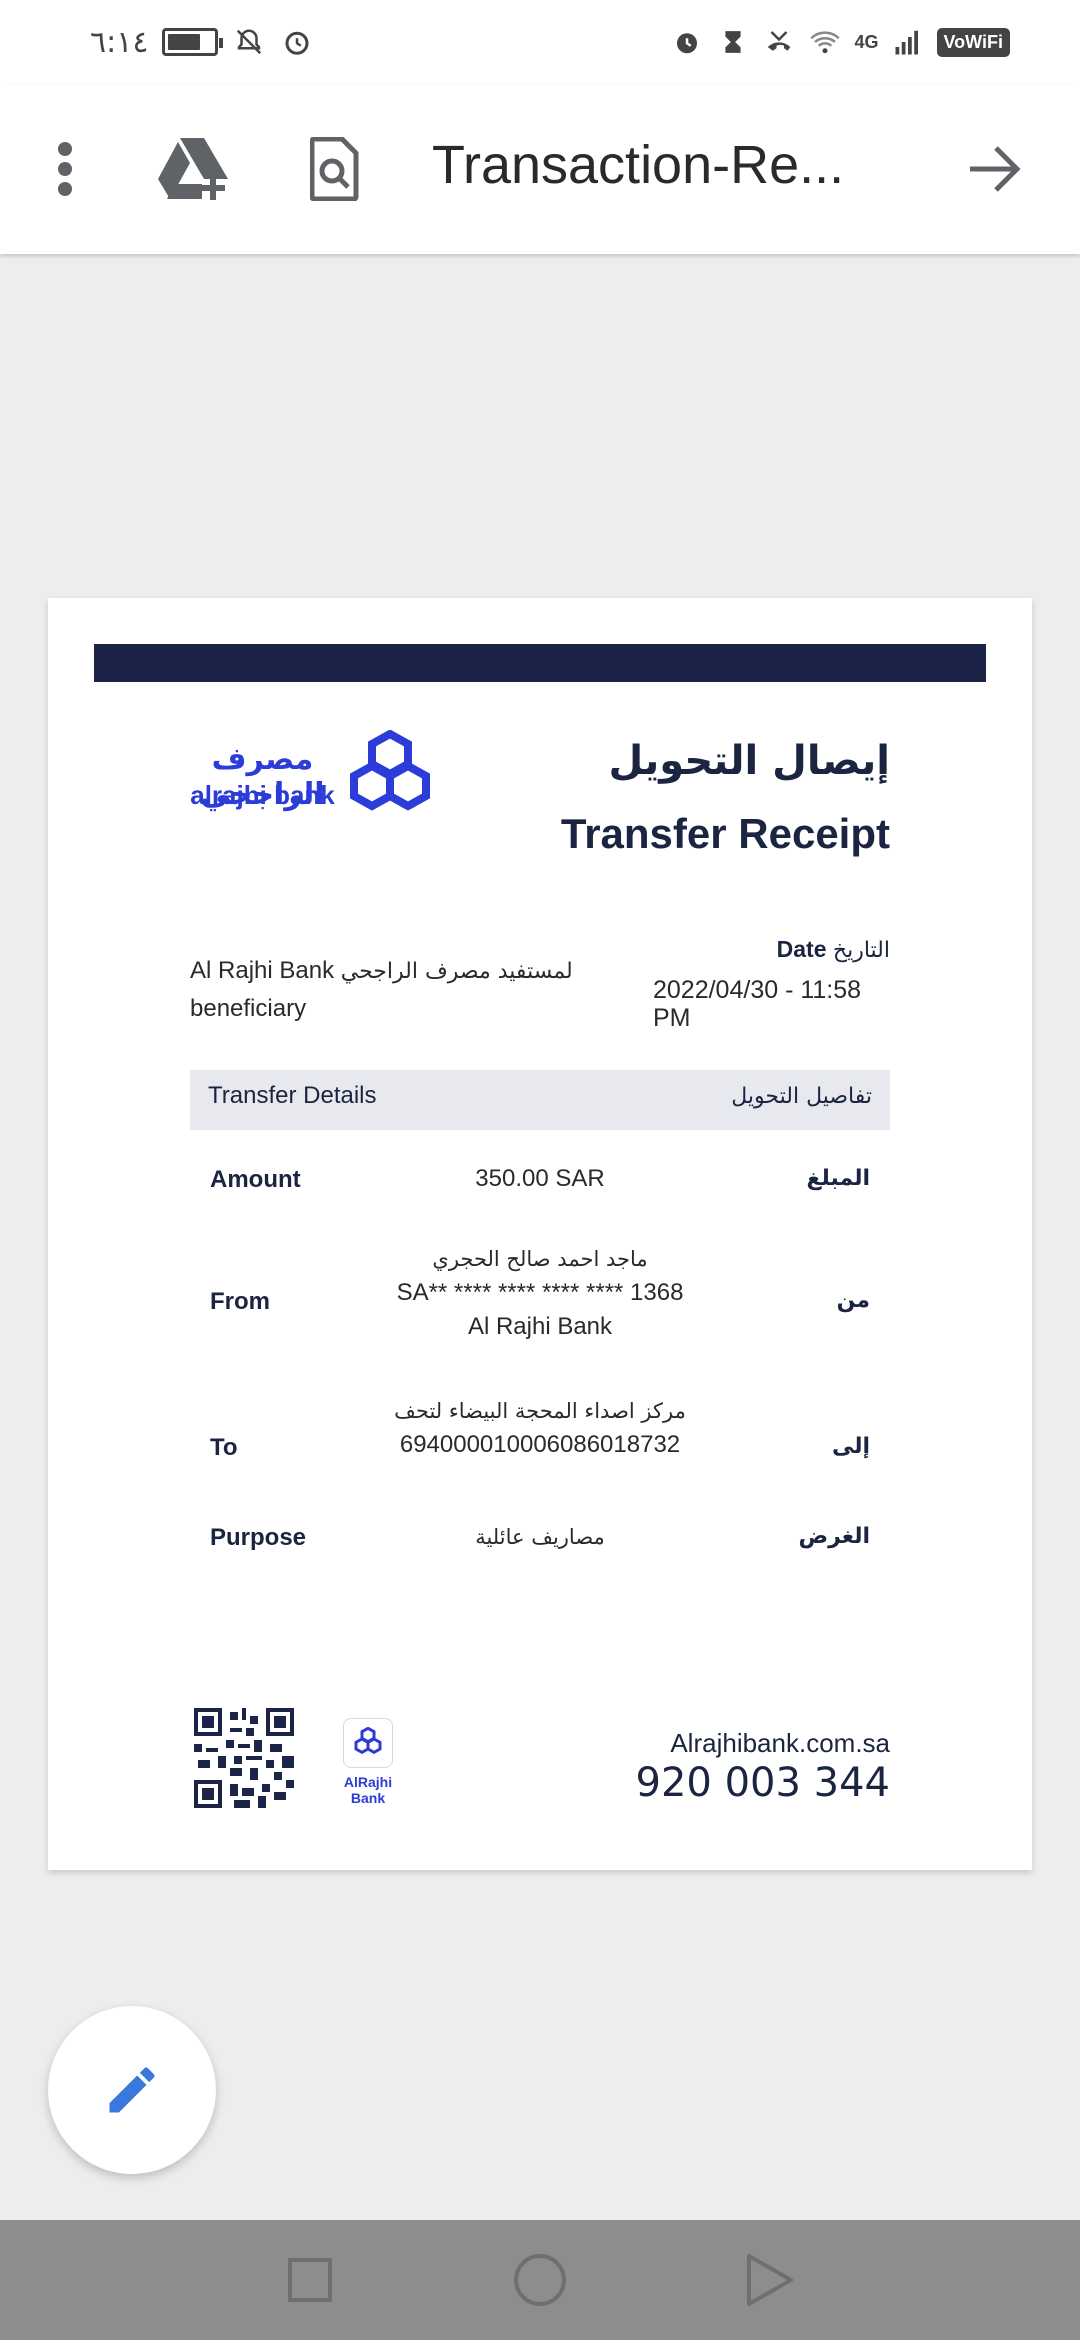  What do you see at coordinates (193, 169) in the screenshot?
I see `add-to-drive-icon` at bounding box center [193, 169].